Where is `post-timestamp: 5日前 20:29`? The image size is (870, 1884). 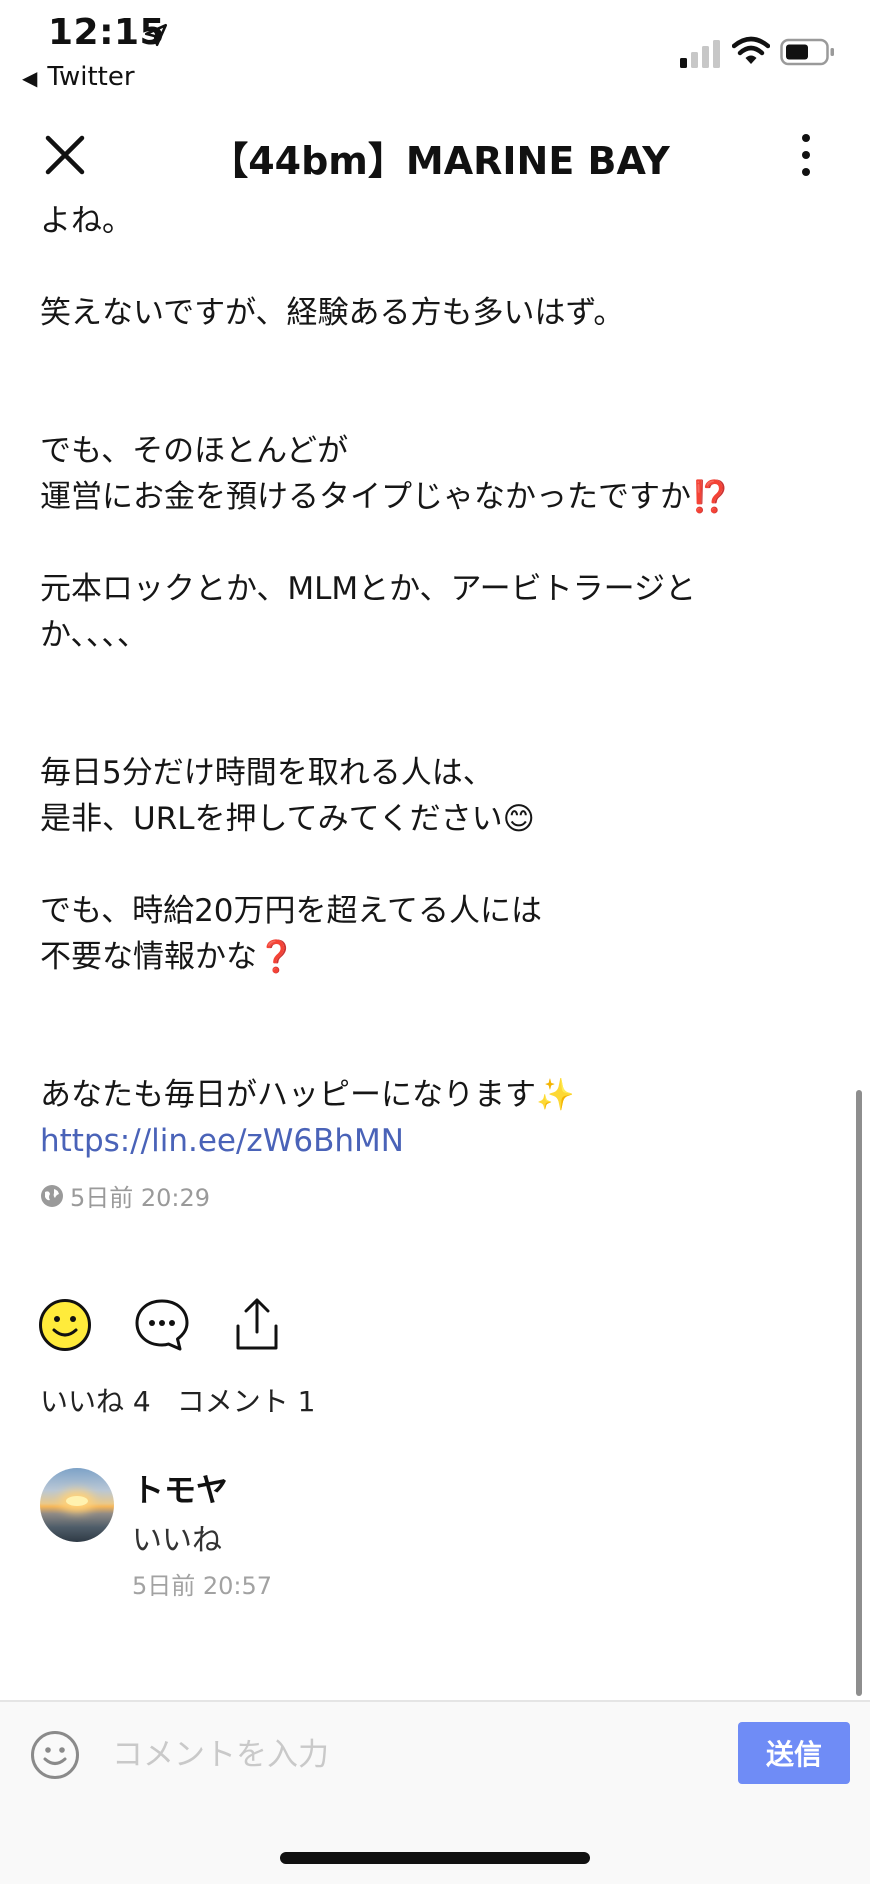
post-timestamp: 5日前 20:29 is located at coordinates (140, 1198).